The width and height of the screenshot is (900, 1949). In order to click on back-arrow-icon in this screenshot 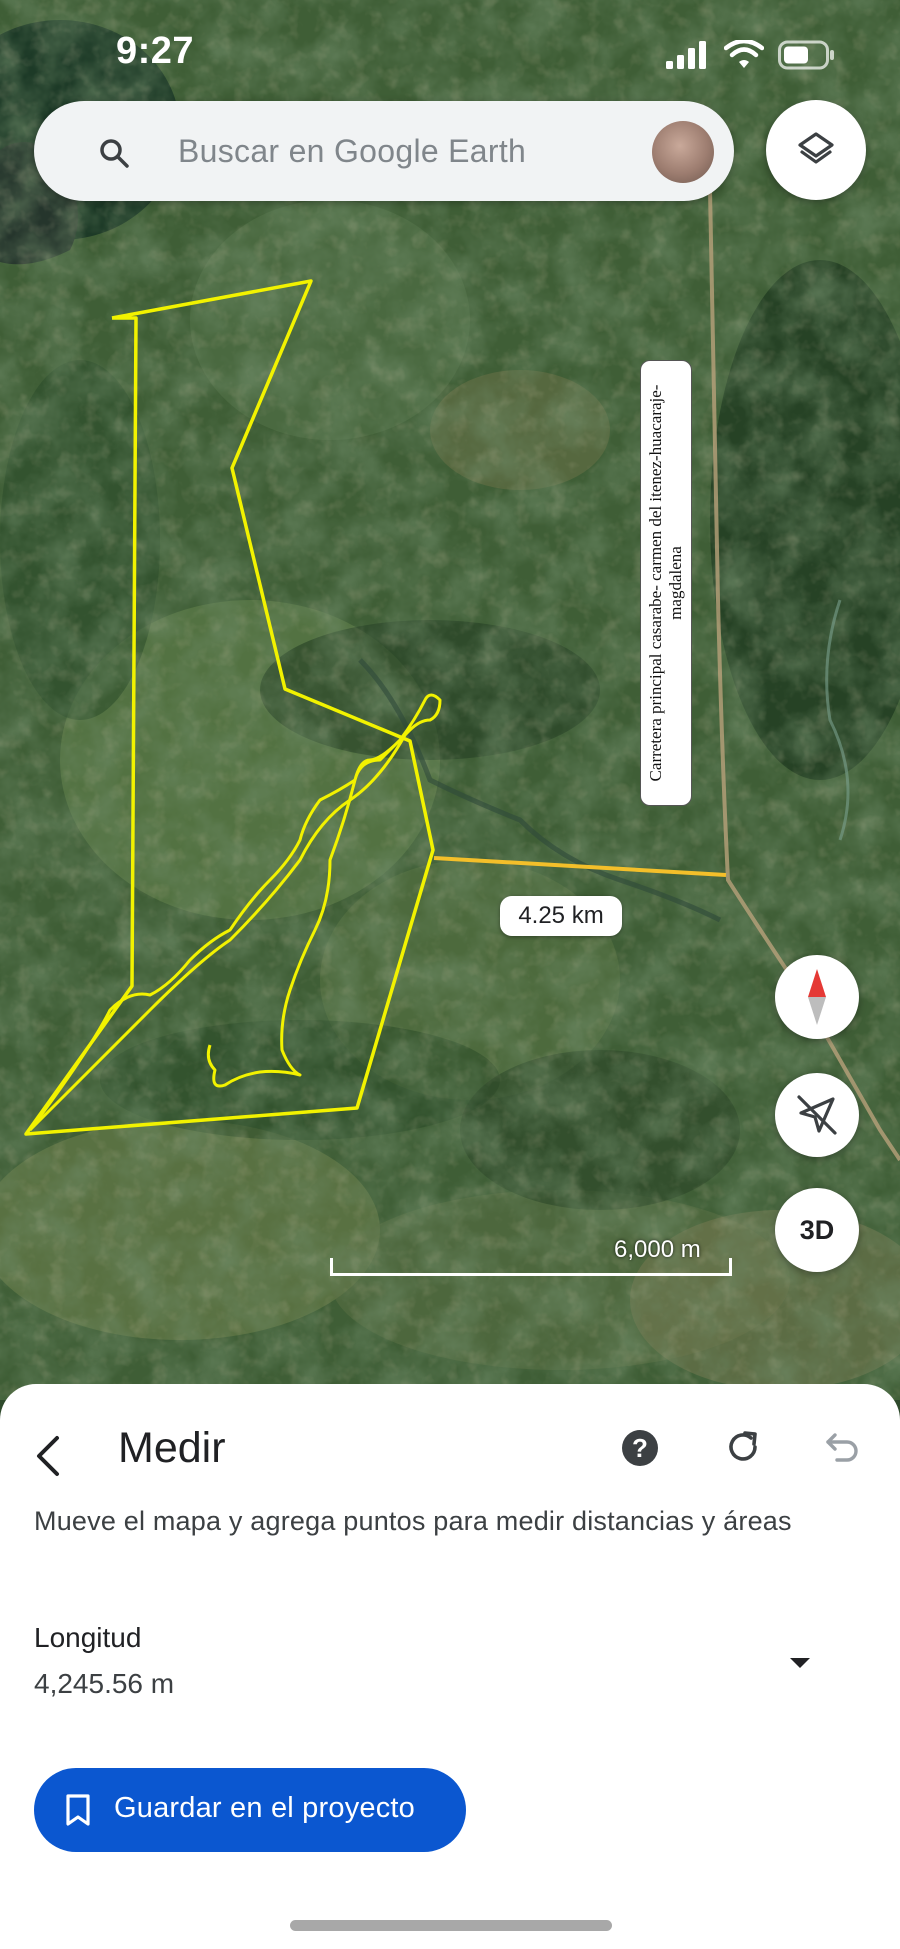, I will do `click(48, 1456)`.